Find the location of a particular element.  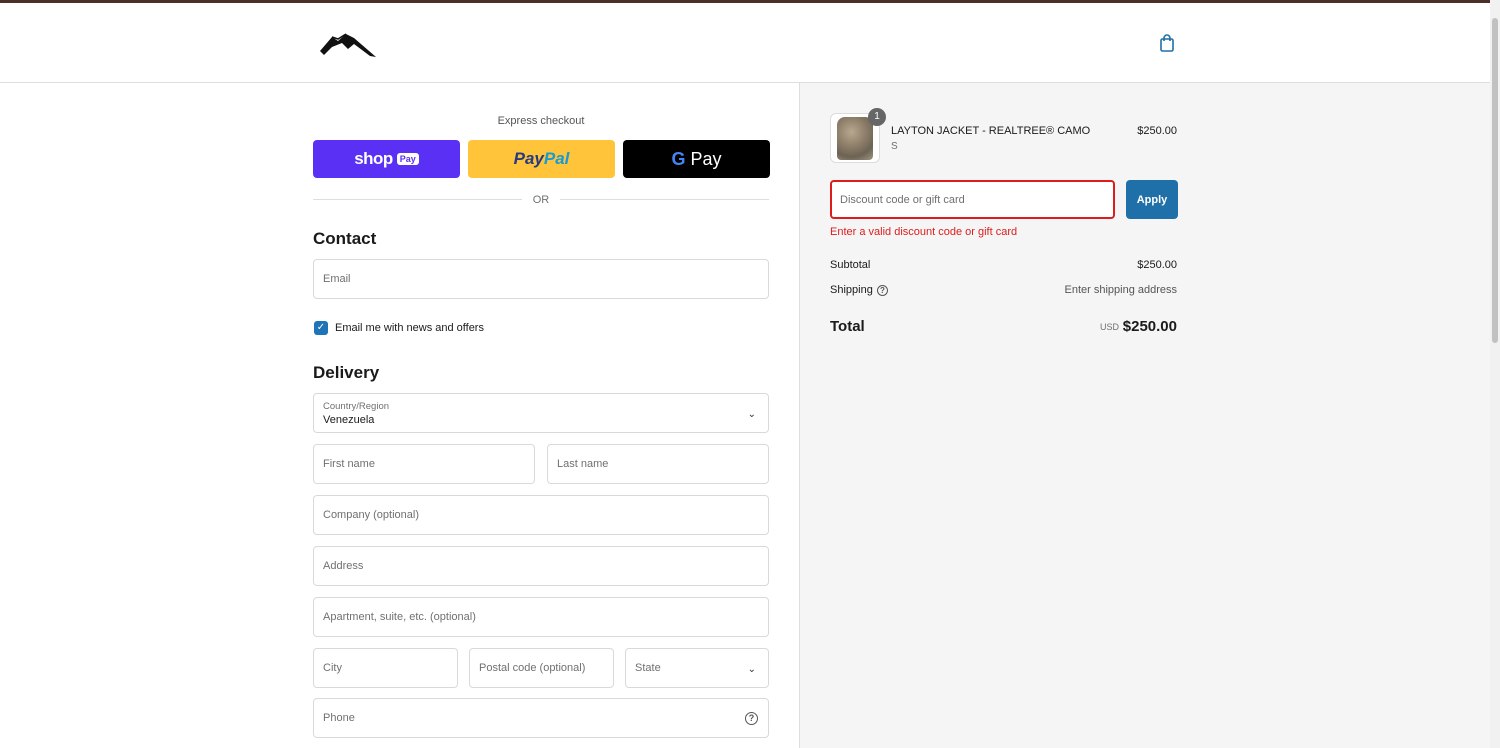

email-placeholder: Email is located at coordinates (337, 279).